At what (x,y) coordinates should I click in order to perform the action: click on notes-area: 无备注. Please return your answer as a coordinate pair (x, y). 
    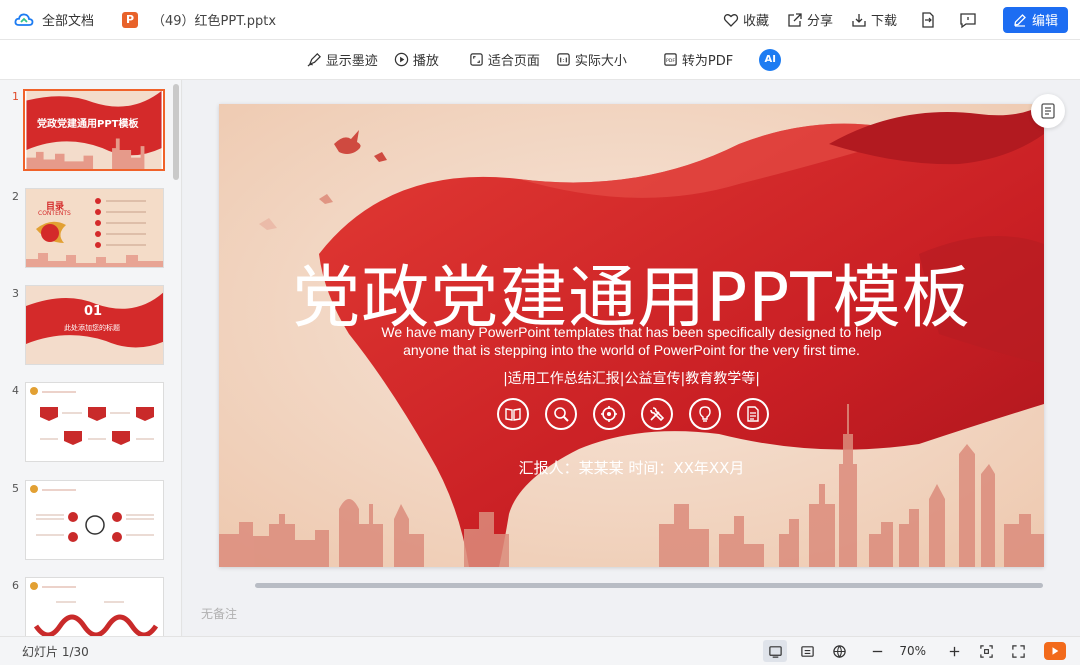
    Looking at the image, I should click on (219, 613).